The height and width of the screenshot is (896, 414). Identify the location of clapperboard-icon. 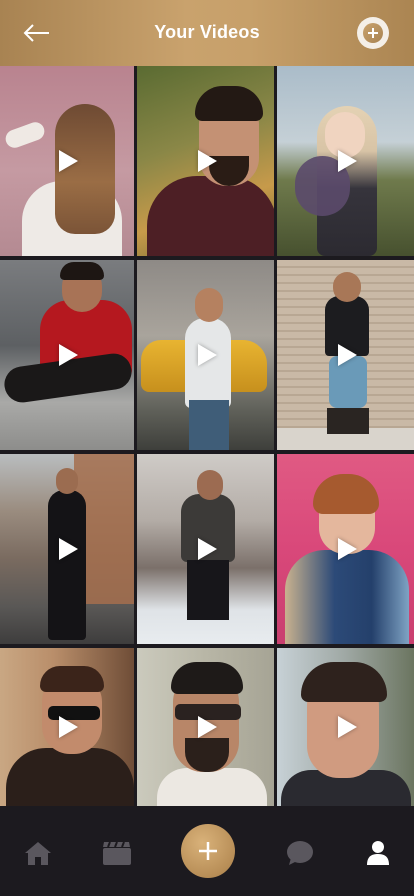
(117, 853).